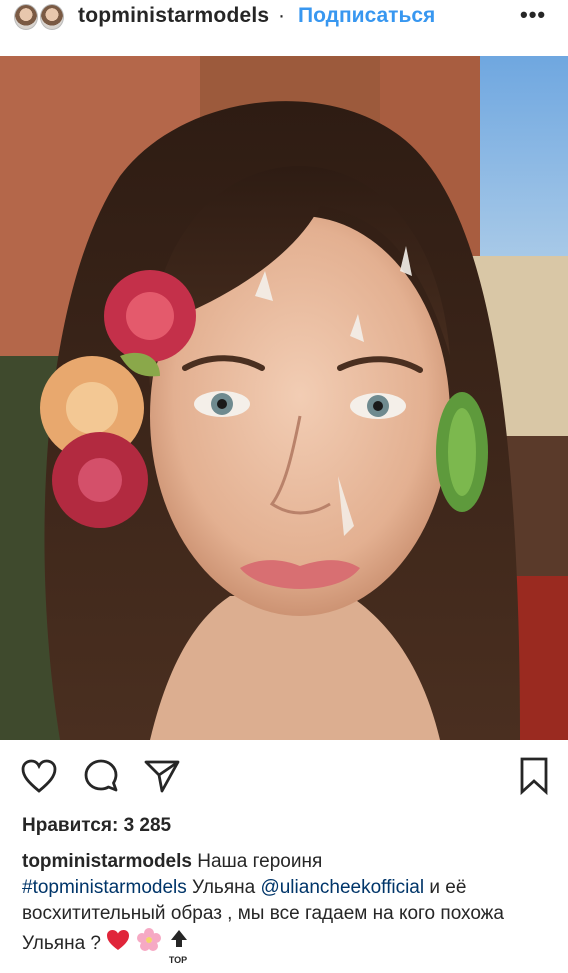 The image size is (568, 973). Describe the element at coordinates (118, 944) in the screenshot. I see `red-heart-emoji-icon` at that location.